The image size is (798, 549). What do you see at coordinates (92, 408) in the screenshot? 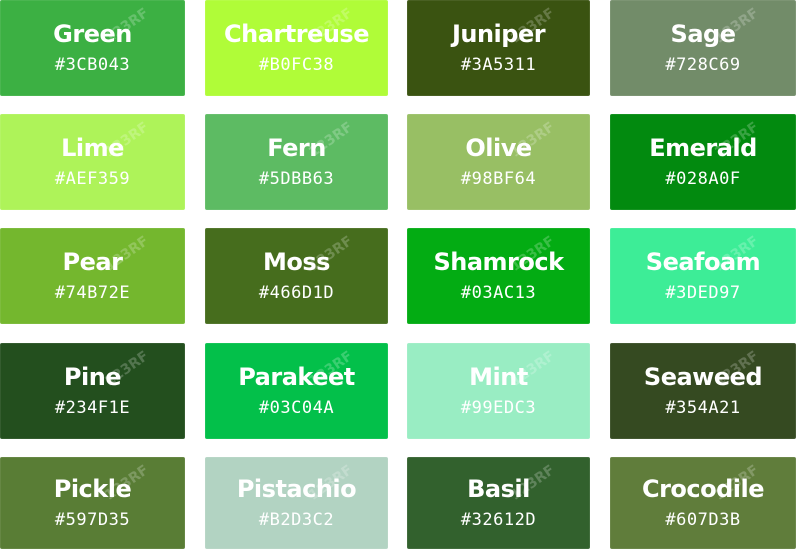
I see `swatch-hex-code: #234F1E` at bounding box center [92, 408].